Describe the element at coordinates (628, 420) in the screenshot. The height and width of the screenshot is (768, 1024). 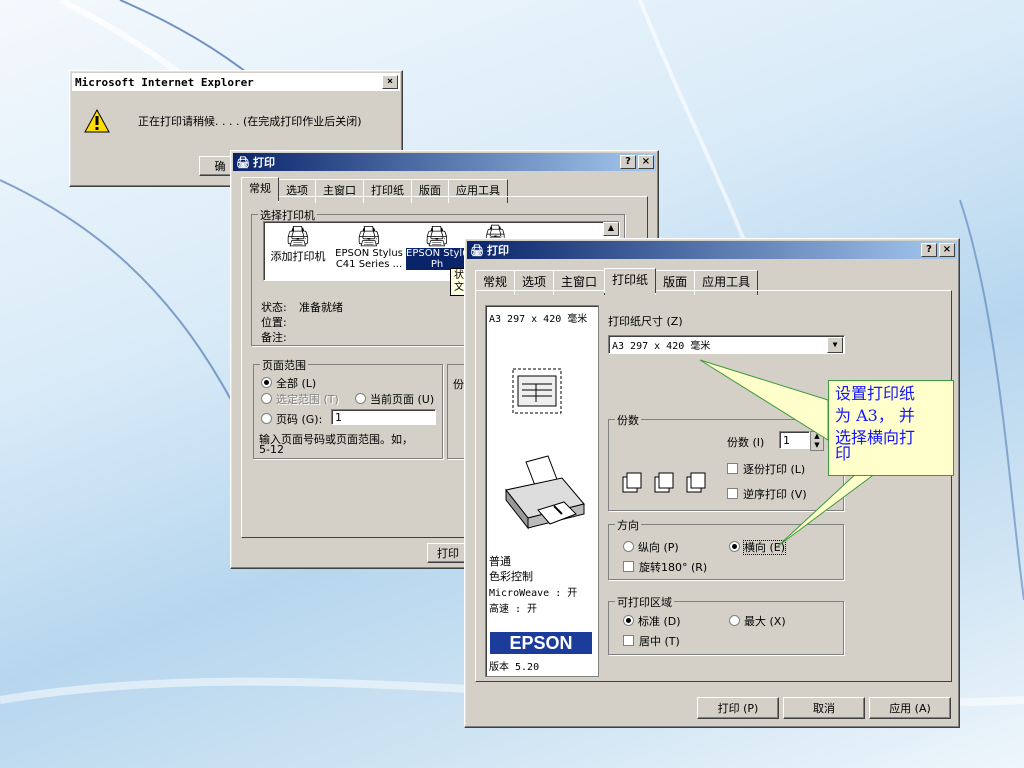
I see `copies-group-label: 份数` at that location.